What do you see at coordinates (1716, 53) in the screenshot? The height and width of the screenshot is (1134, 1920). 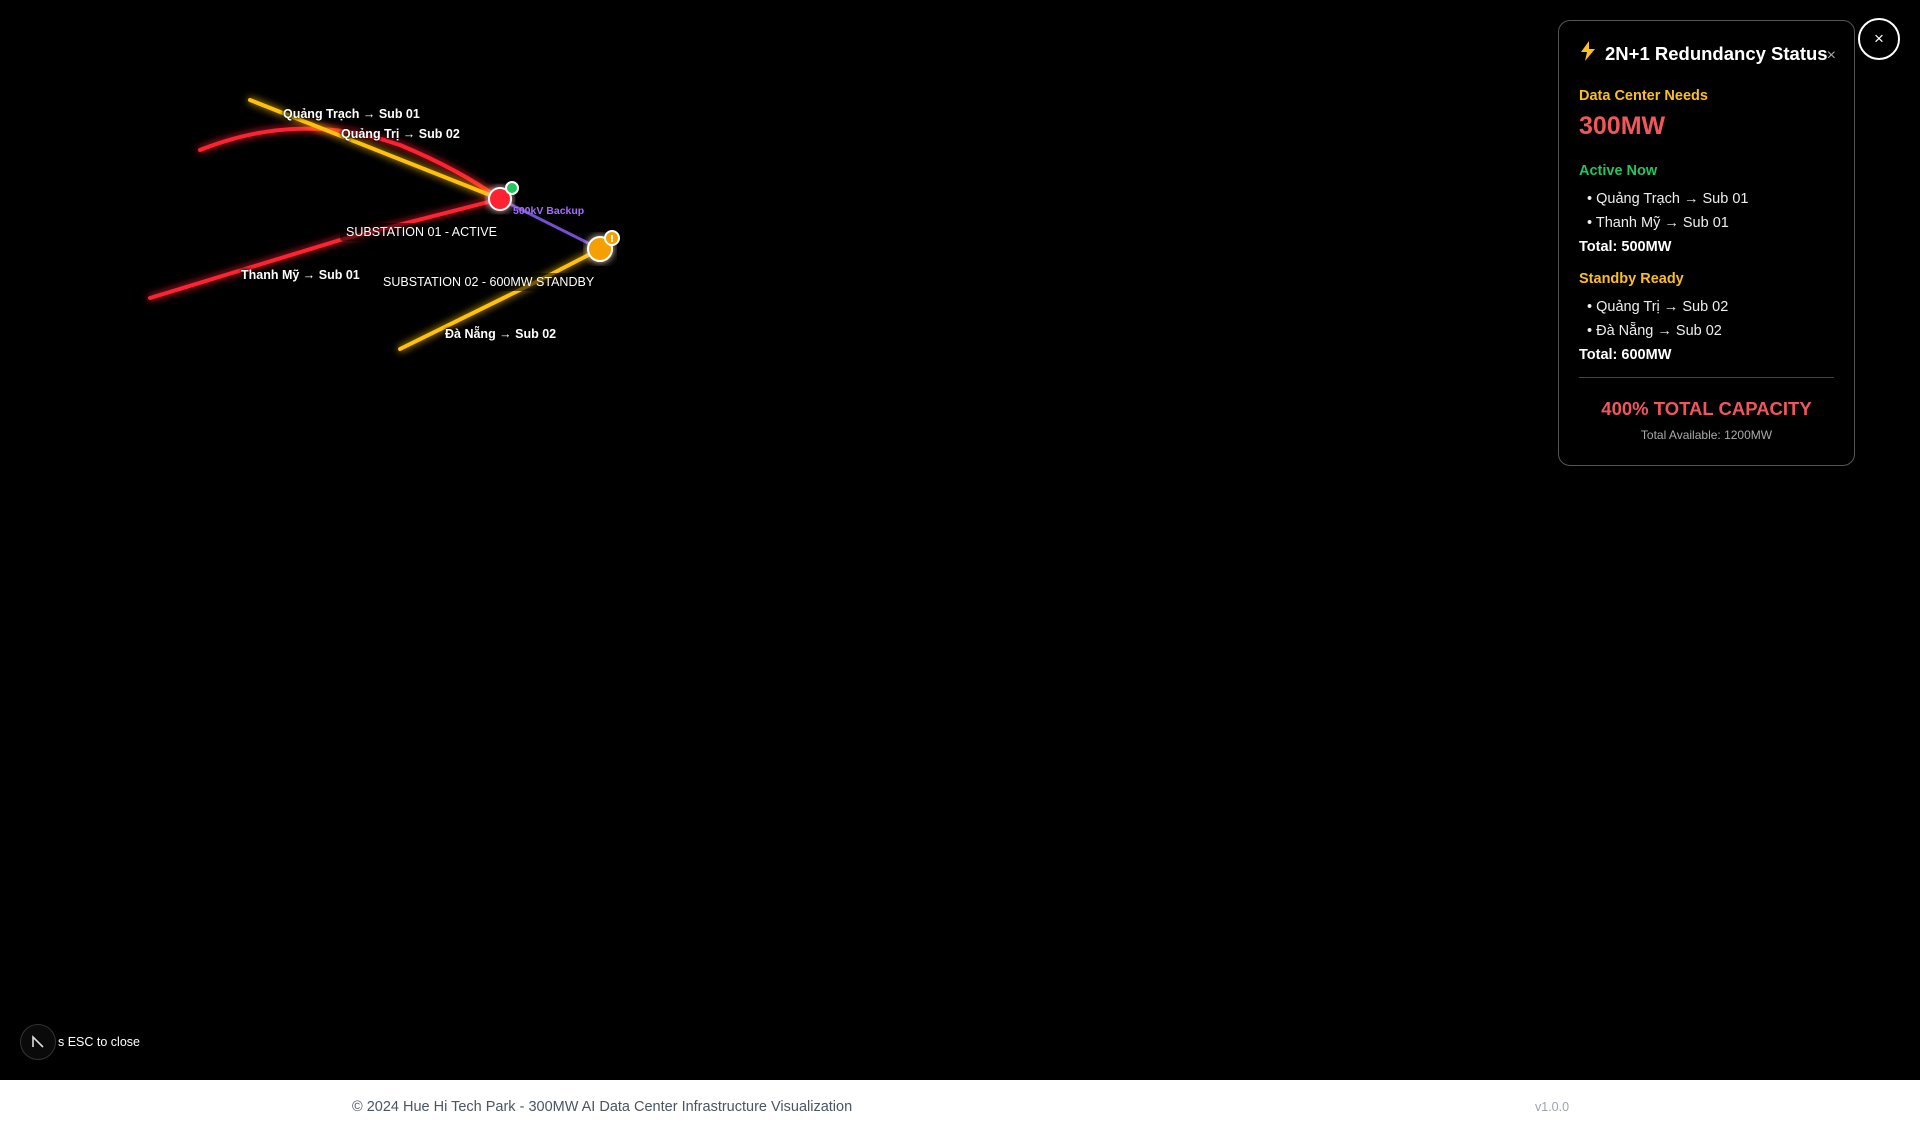 I see `panel-title: 2N+1 Redundancy Status` at bounding box center [1716, 53].